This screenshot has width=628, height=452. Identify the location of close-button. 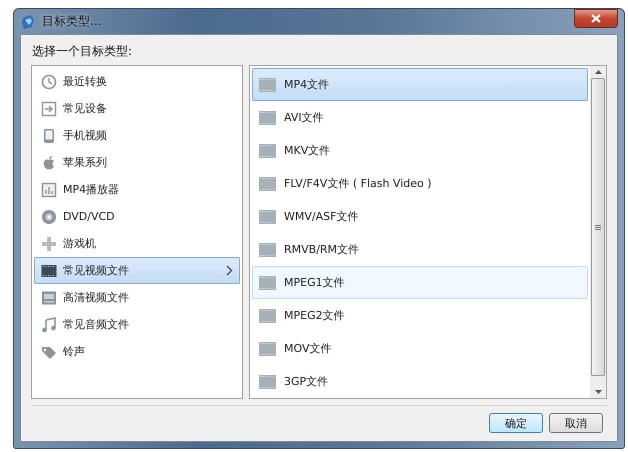
(596, 18).